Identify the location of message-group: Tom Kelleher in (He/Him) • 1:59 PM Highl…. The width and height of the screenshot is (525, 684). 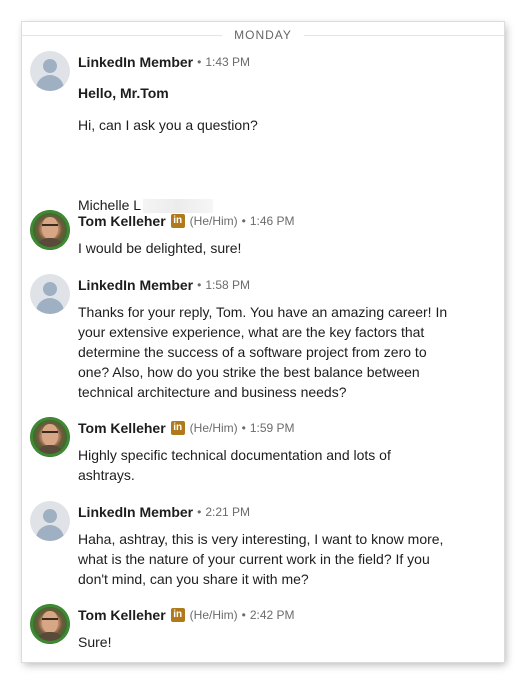
(263, 452).